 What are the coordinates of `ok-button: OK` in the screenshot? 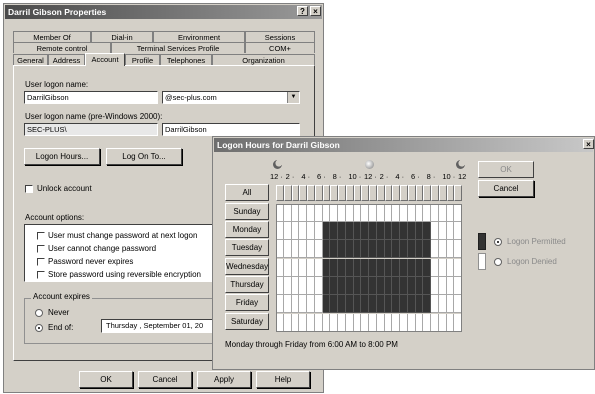 It's located at (106, 379).